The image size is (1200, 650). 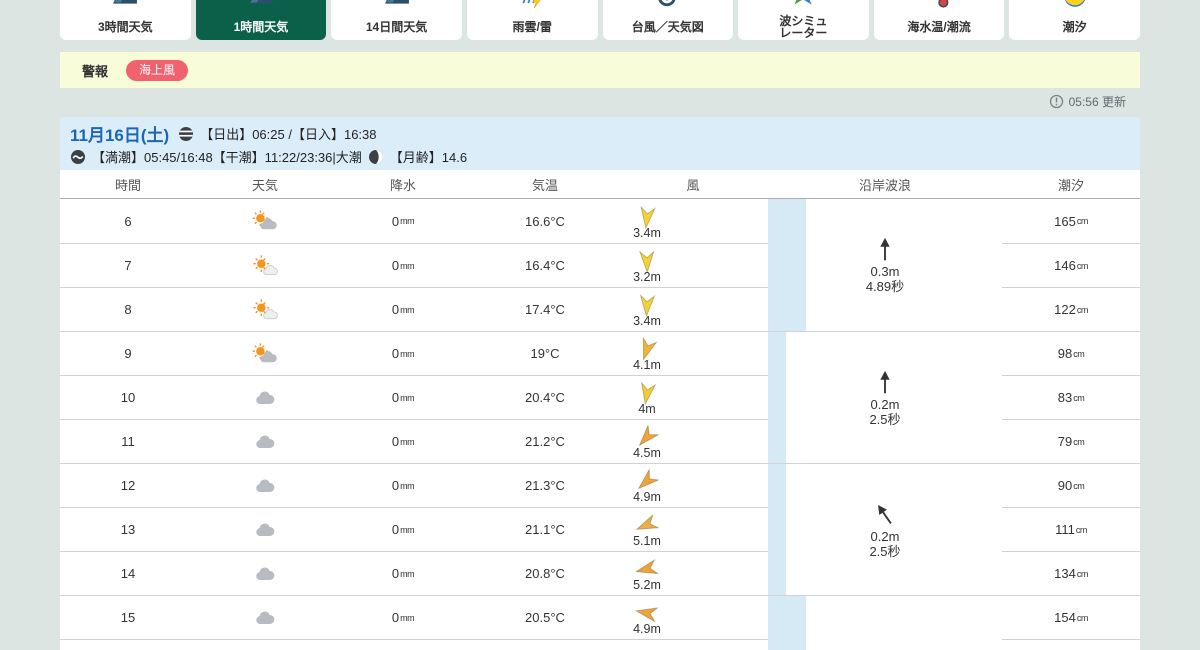 What do you see at coordinates (545, 265) in the screenshot?
I see `temp-value: 16.4°C` at bounding box center [545, 265].